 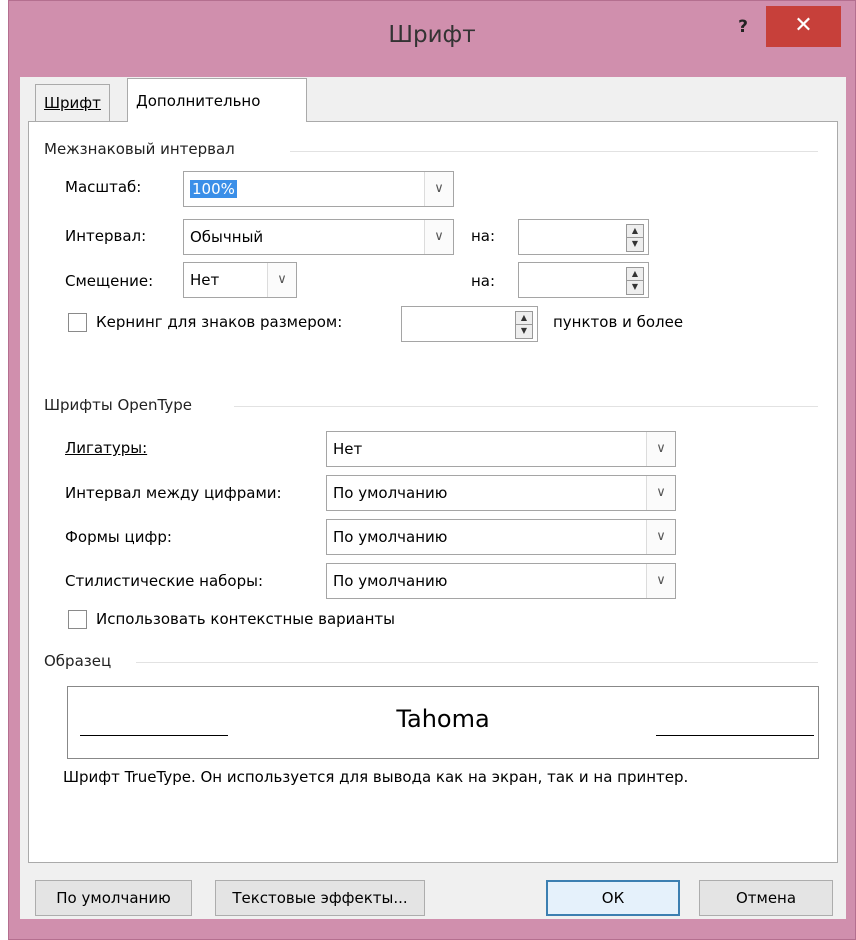 I want to click on contextual-alternates-label: Использовать контекстные варианты, so click(x=245, y=619).